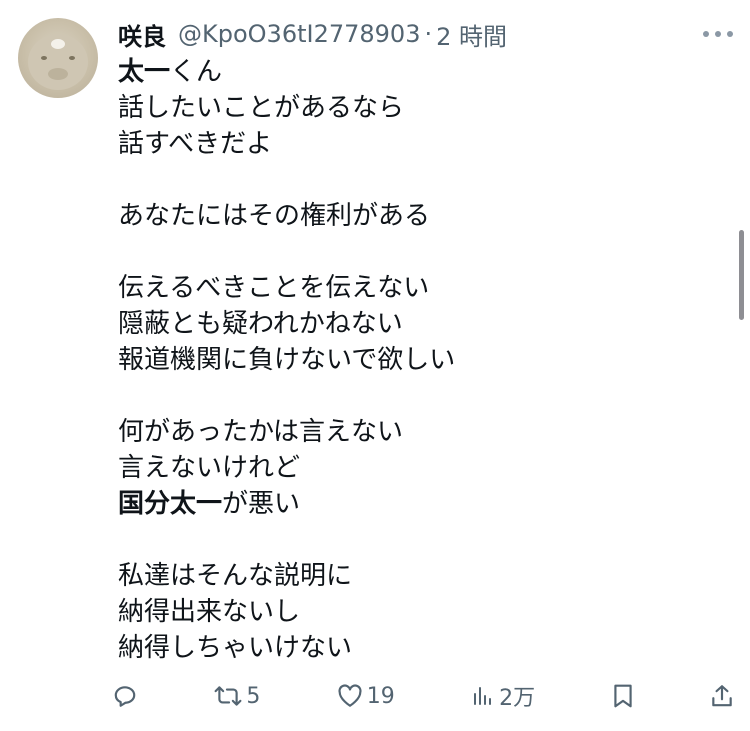 This screenshot has width=750, height=731. What do you see at coordinates (419, 504) in the screenshot?
I see `tweet-line: 国分太一が悪い` at bounding box center [419, 504].